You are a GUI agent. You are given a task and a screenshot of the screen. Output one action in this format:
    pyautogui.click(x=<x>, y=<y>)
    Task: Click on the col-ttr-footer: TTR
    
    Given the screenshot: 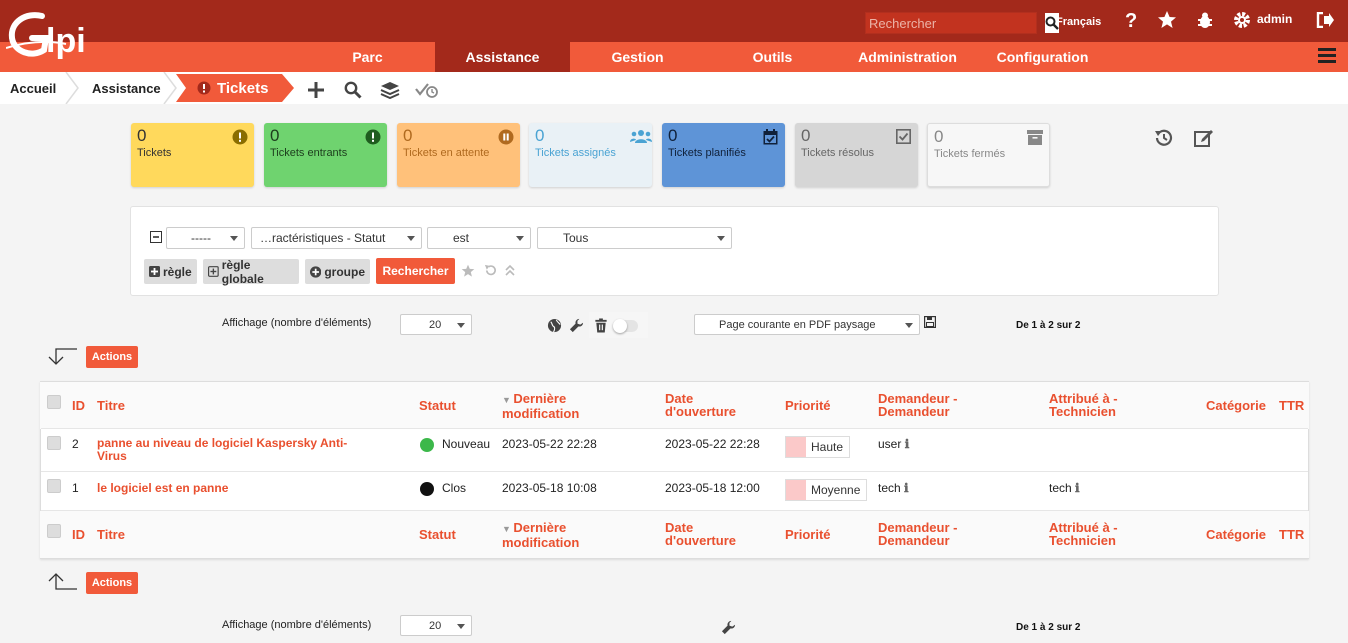 What is the action you would take?
    pyautogui.click(x=1291, y=534)
    